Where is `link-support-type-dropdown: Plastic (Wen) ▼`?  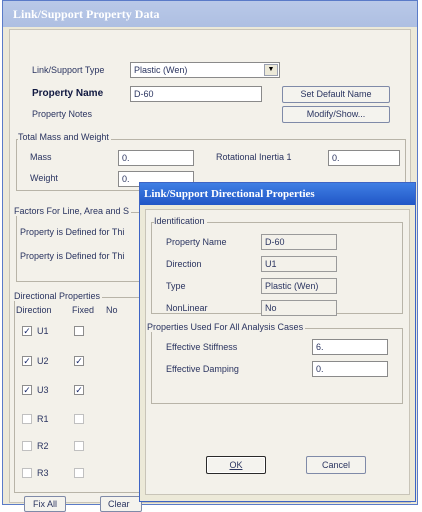
link-support-type-dropdown: Plastic (Wen) ▼ is located at coordinates (205, 70).